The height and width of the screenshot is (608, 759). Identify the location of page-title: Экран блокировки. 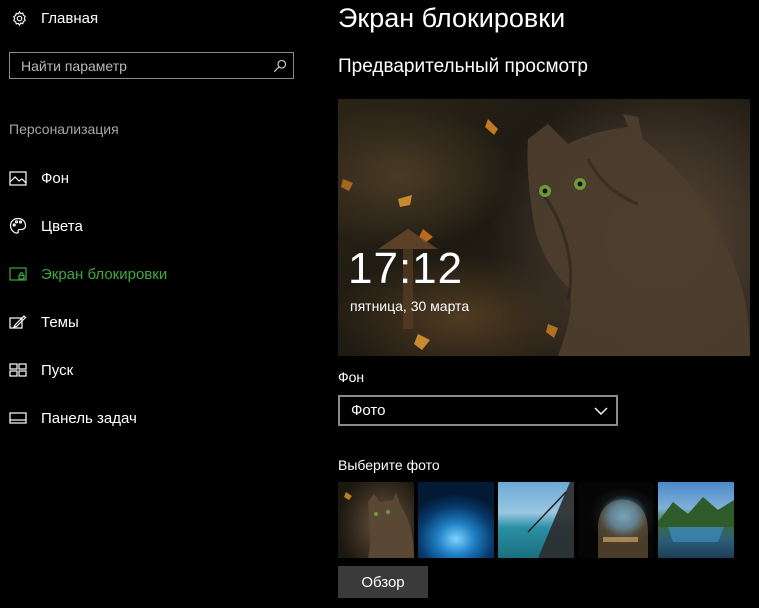
(452, 18).